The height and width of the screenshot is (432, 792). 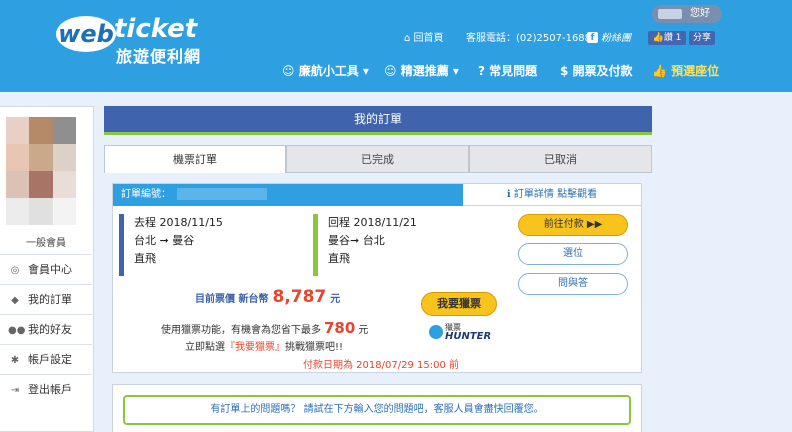 I want to click on try-hunt-link: 『我要獵票』, so click(x=255, y=347).